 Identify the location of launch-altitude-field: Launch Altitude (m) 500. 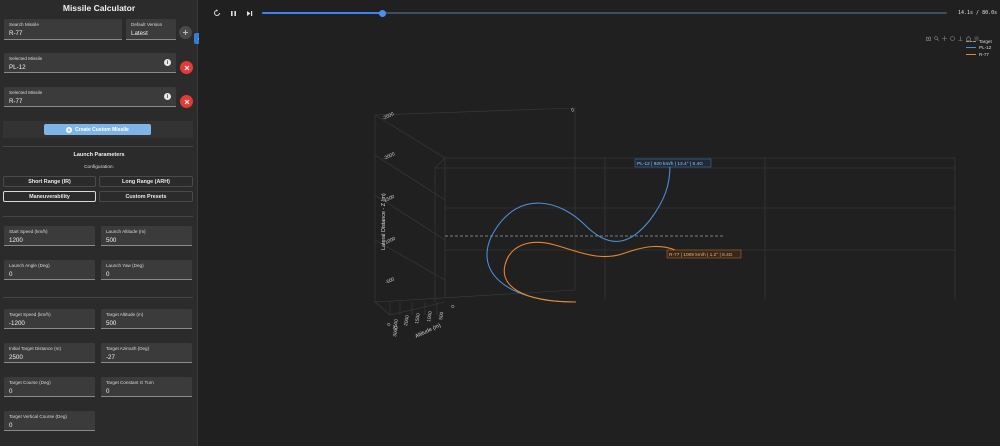
(146, 236).